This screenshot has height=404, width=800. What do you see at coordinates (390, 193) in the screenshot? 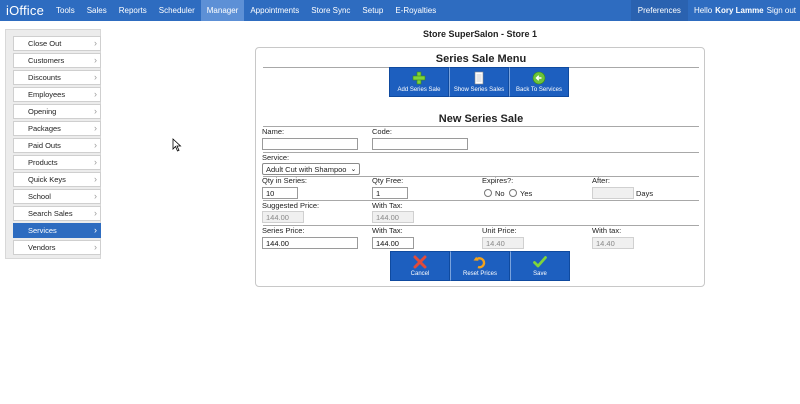
I see `qty-free-input: 1` at bounding box center [390, 193].